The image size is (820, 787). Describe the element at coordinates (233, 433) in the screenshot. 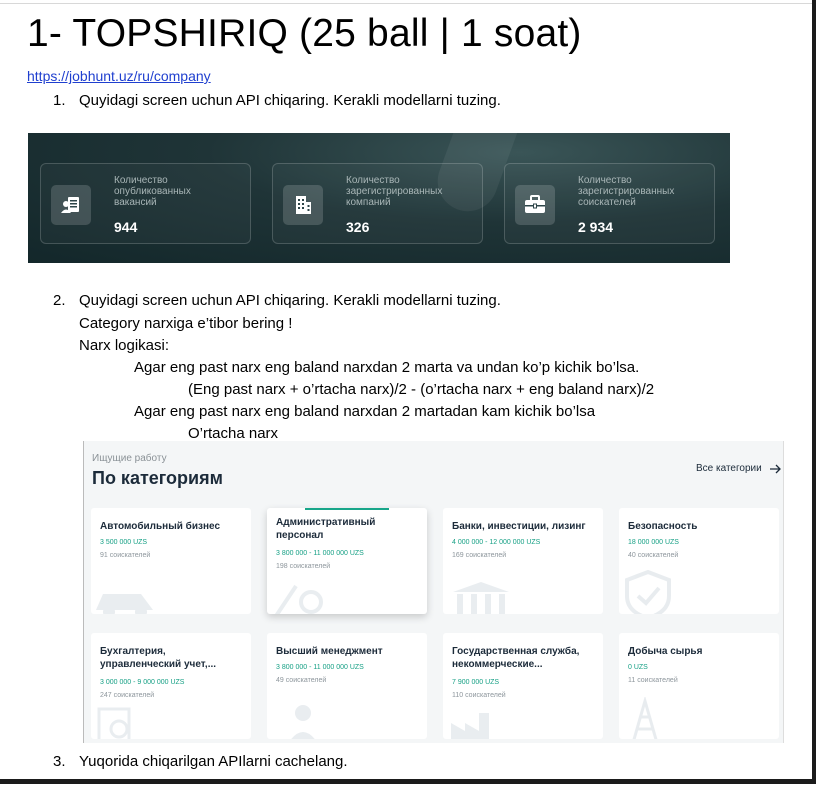

I see `task-2-formula-2: O’rtacha narx` at that location.